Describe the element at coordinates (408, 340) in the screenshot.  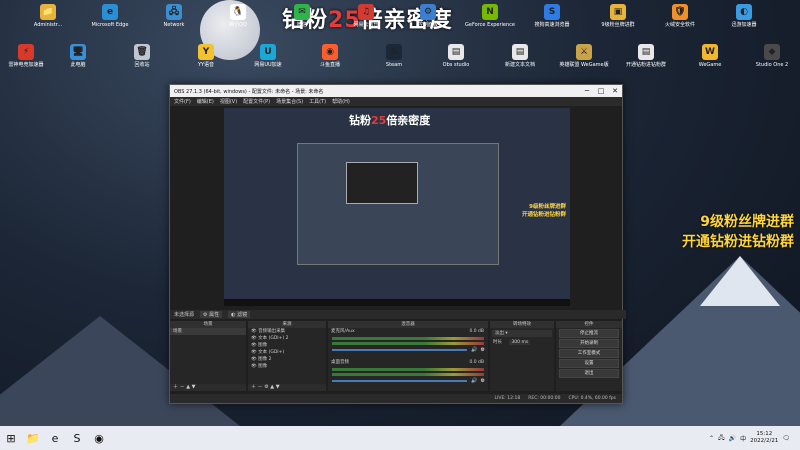
I see `mixer-track: 麦克风/Aux 0.0 dB 🔊 ⚙` at that location.